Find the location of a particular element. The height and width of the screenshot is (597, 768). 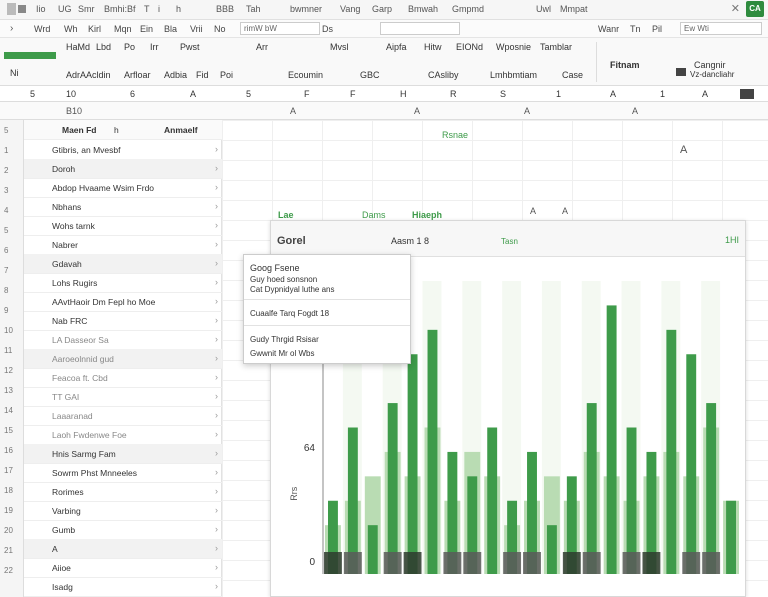

list-item: Laaaranad › is located at coordinates (123, 416).